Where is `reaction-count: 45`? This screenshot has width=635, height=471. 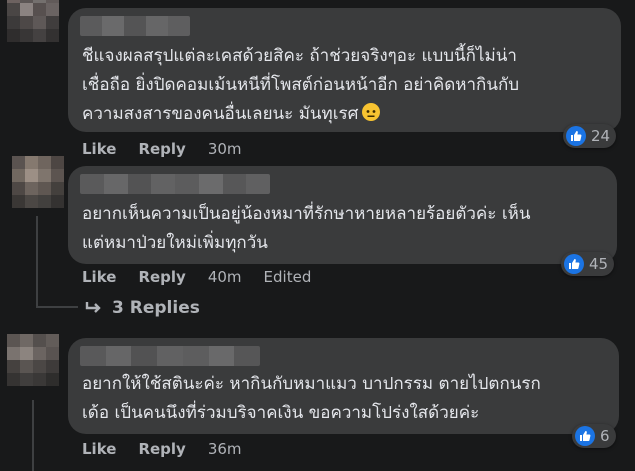 reaction-count: 45 is located at coordinates (599, 264).